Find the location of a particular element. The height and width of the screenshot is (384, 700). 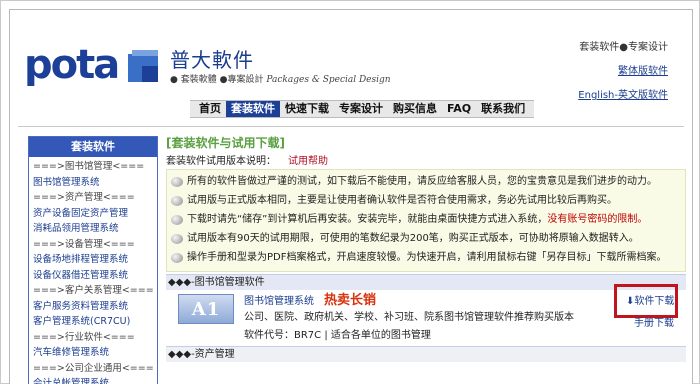

header-divider is located at coordinates (351, 126).